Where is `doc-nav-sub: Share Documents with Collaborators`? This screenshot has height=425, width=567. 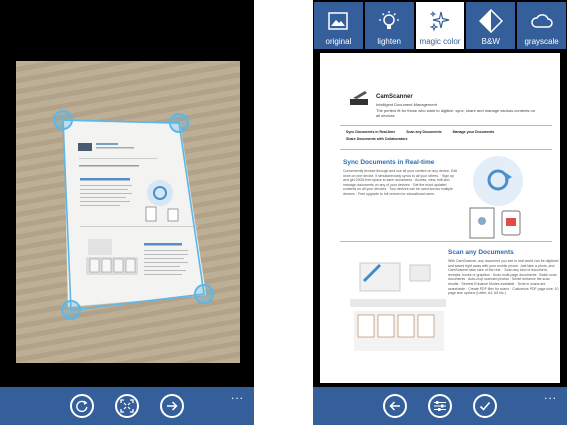
doc-nav-sub: Share Documents with Collaborators is located at coordinates (377, 139).